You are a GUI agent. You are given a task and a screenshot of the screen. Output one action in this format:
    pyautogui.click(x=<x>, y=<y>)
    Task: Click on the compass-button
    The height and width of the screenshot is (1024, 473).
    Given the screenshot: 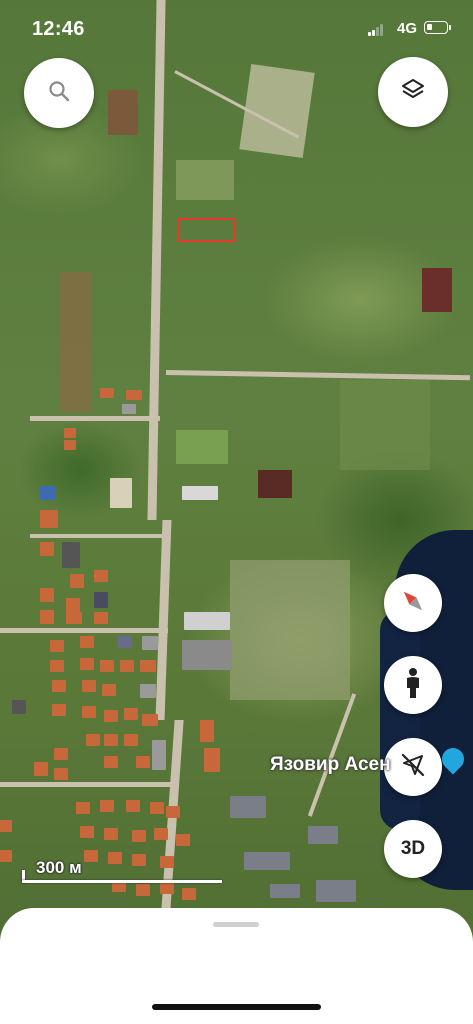 What is the action you would take?
    pyautogui.click(x=413, y=603)
    